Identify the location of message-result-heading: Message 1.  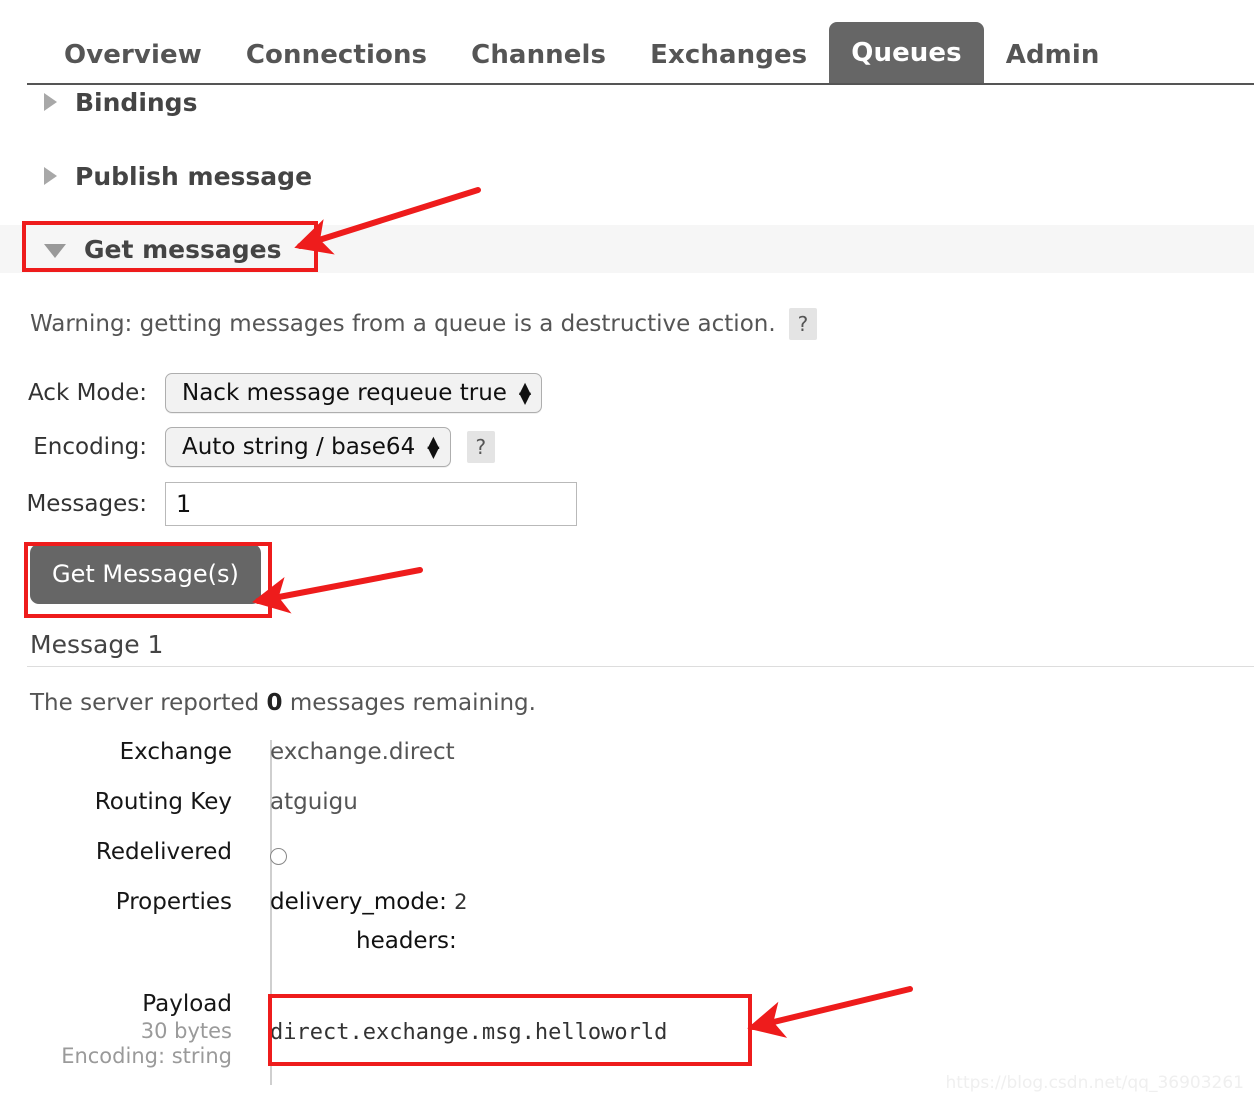
(97, 644).